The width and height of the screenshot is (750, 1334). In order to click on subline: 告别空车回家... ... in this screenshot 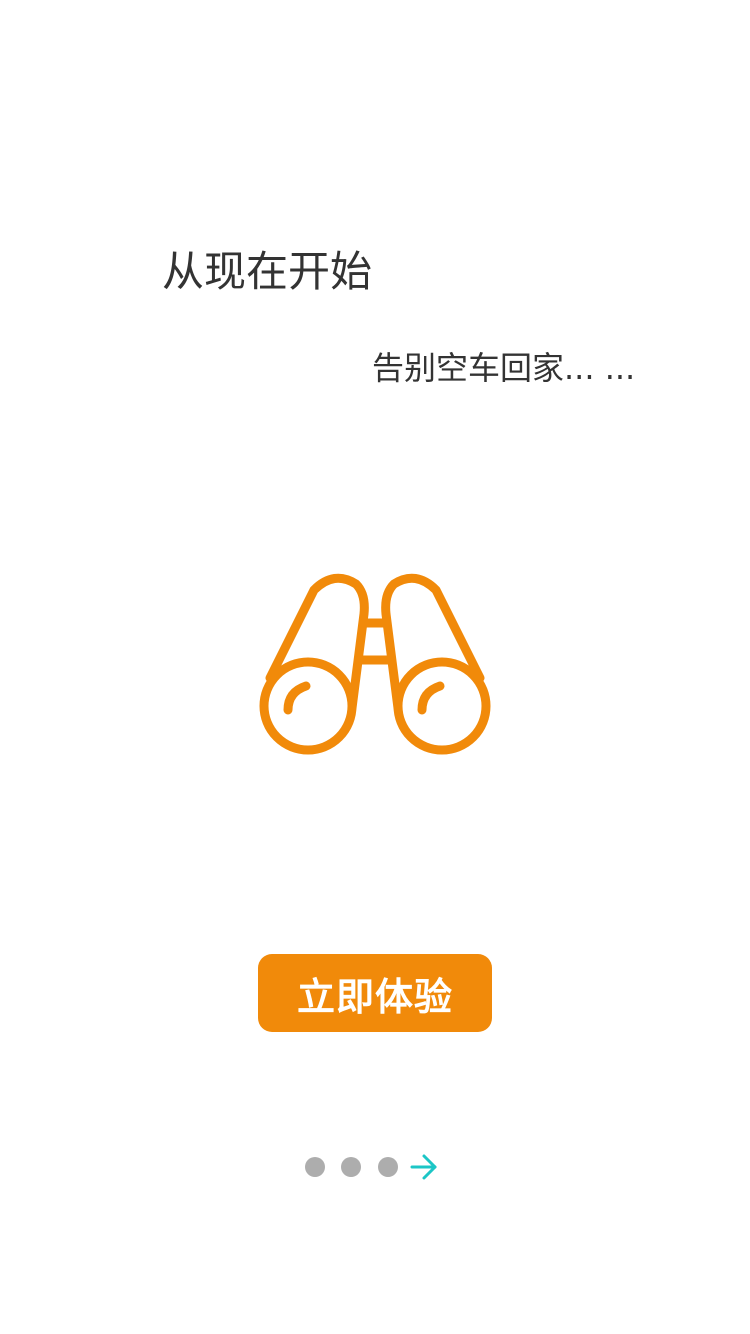, I will do `click(504, 368)`.